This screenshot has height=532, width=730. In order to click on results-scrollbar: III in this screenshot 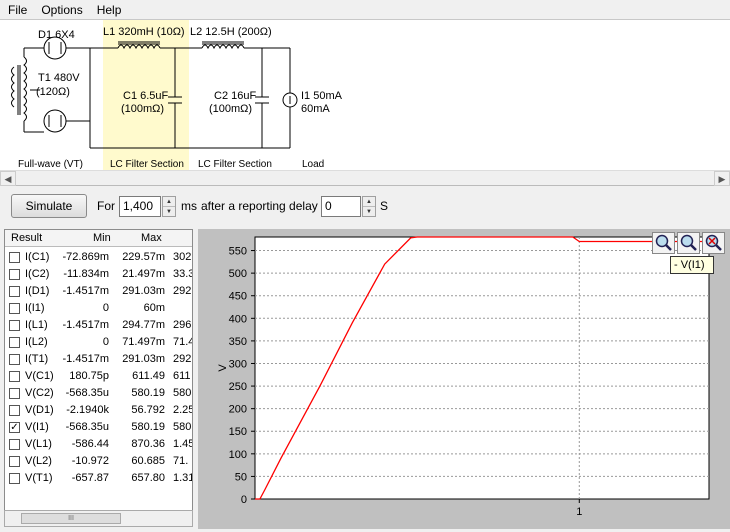, I will do `click(98, 518)`.